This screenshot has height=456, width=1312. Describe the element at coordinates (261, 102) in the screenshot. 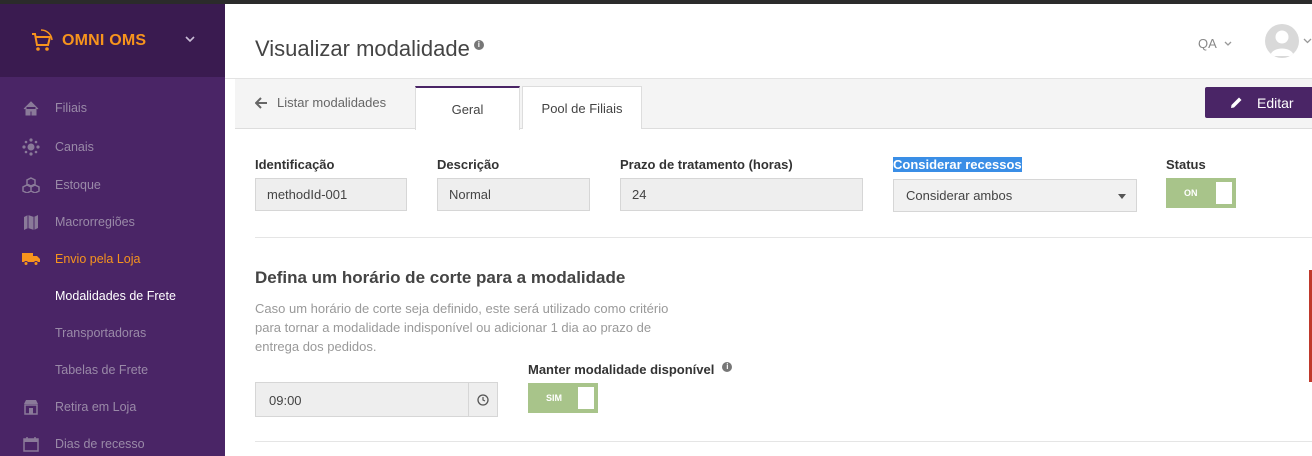

I see `arrow-left-icon` at that location.